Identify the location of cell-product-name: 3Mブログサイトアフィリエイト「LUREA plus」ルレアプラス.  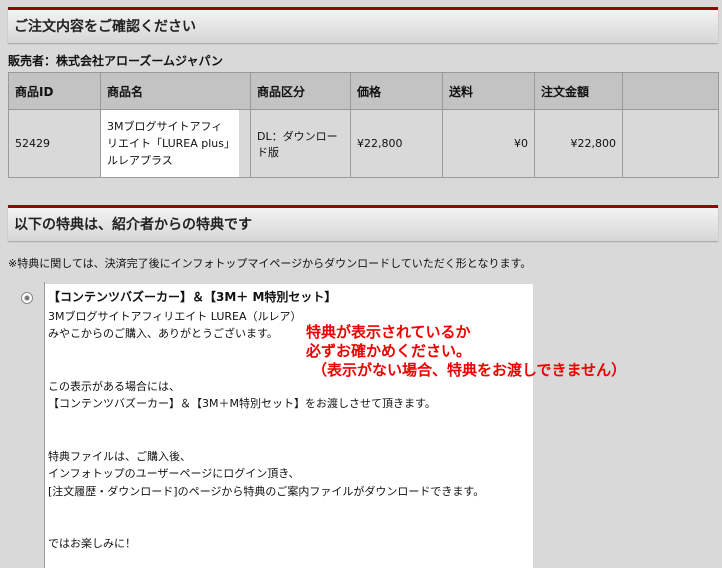
(175, 143).